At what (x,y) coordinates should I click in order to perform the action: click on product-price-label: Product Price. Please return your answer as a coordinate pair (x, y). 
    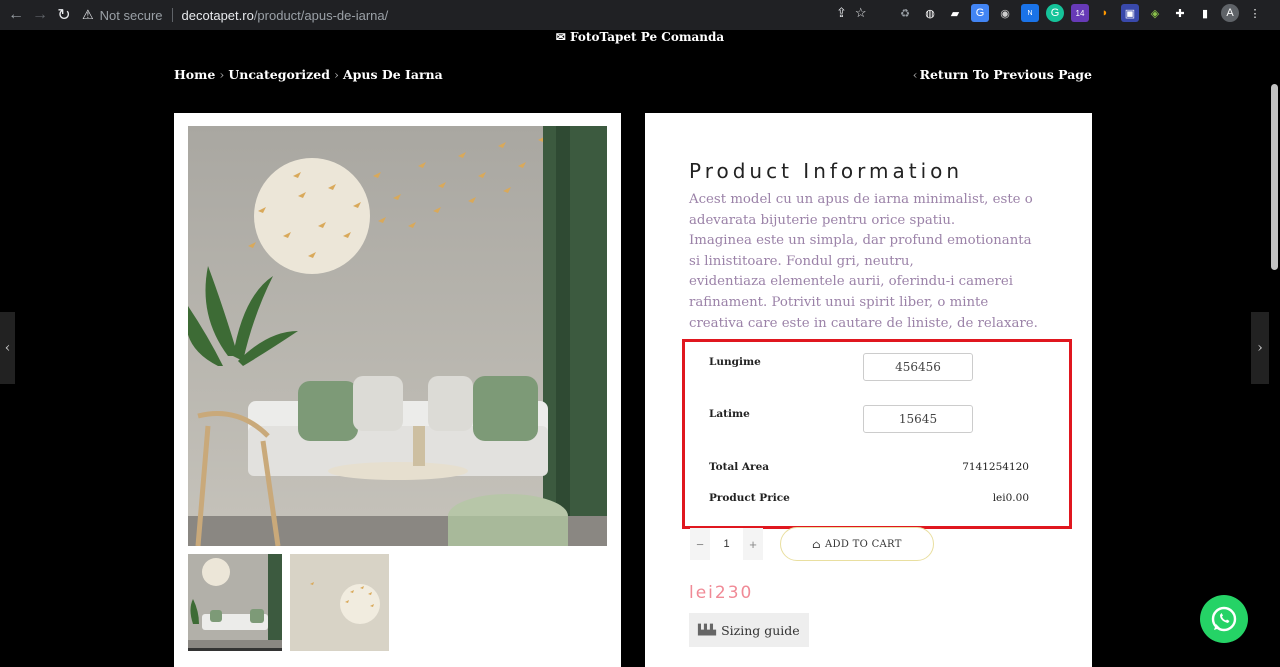
    Looking at the image, I should click on (749, 498).